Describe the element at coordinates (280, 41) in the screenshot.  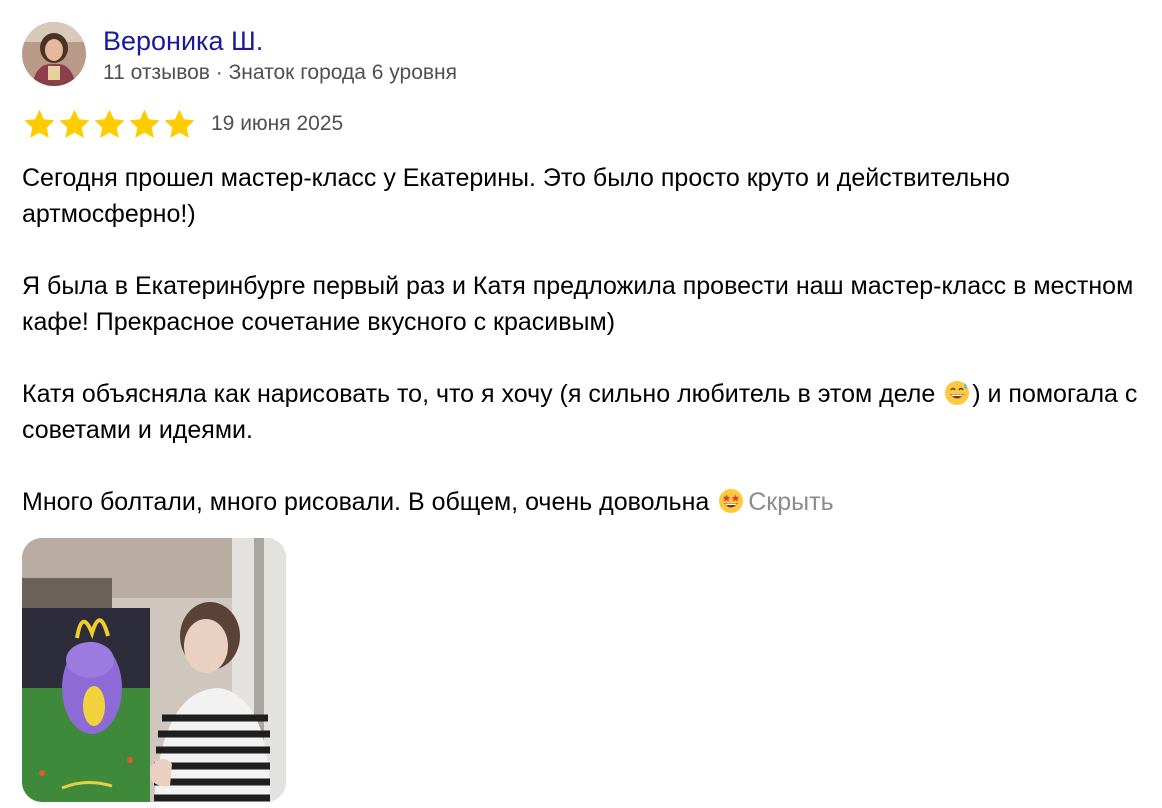
I see `author-name-link: Вероника Ш.` at that location.